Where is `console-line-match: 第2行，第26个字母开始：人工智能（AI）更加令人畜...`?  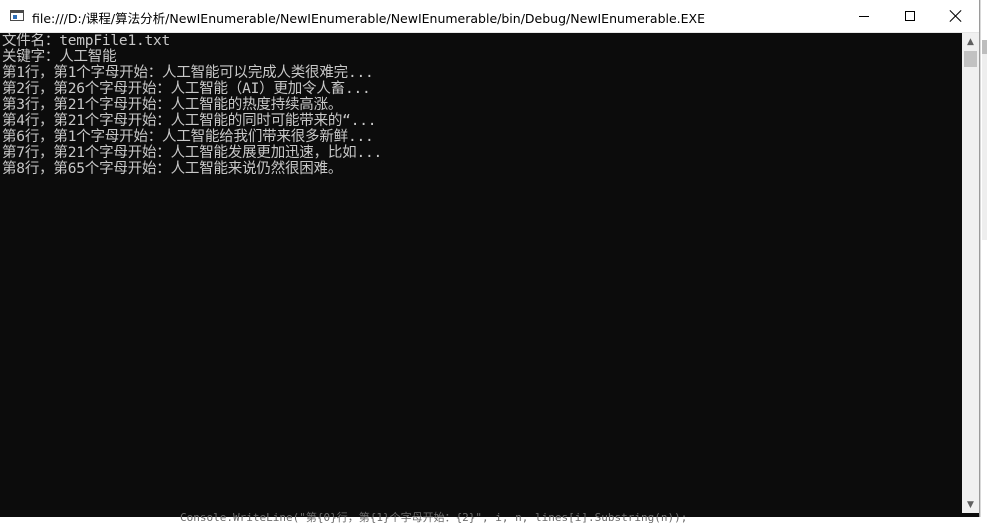 console-line-match: 第2行，第26个字母开始：人工智能（AI）更加令人畜... is located at coordinates (186, 89).